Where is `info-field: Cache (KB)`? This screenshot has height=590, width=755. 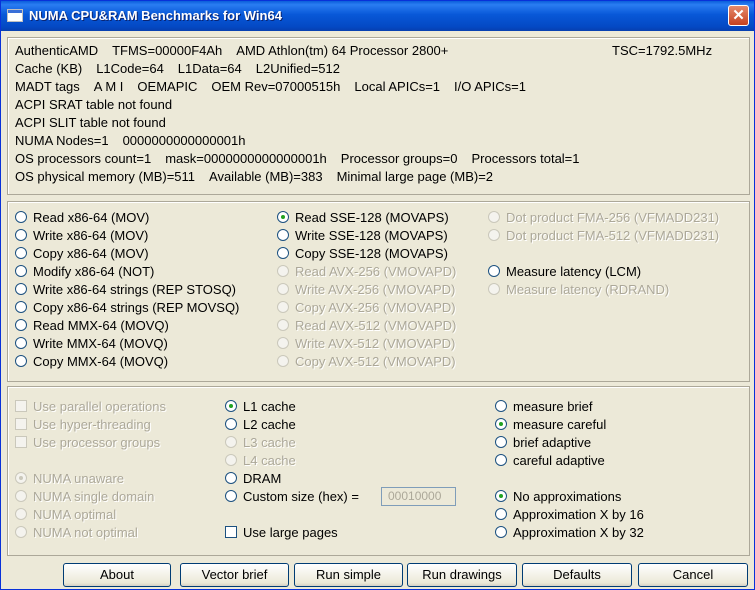 info-field: Cache (KB) is located at coordinates (49, 68).